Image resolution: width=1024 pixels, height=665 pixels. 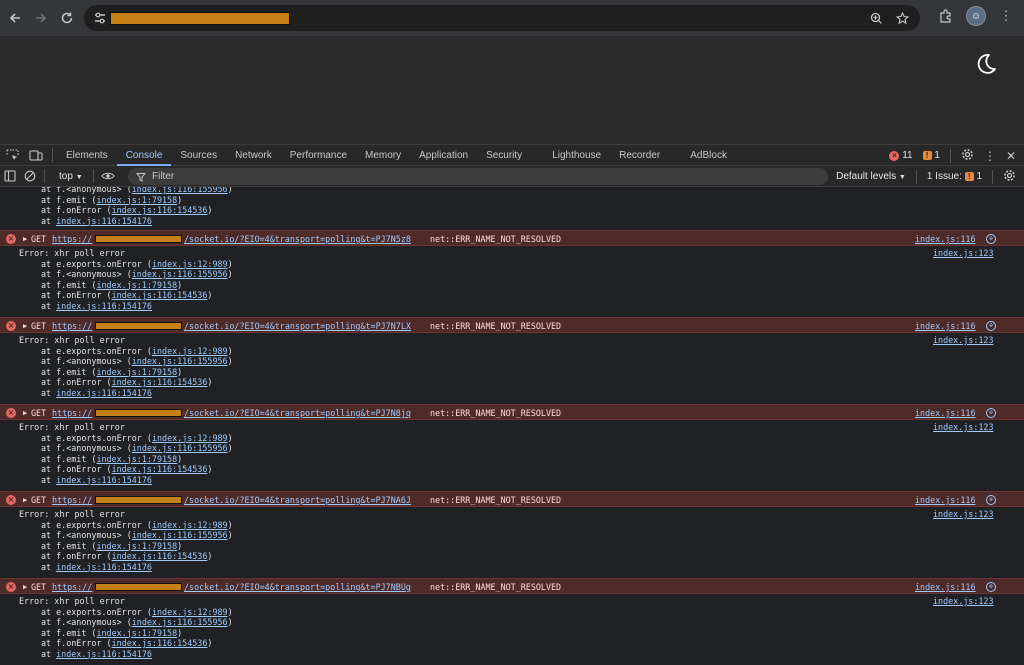 What do you see at coordinates (478, 176) in the screenshot?
I see `filter-input: Filter` at bounding box center [478, 176].